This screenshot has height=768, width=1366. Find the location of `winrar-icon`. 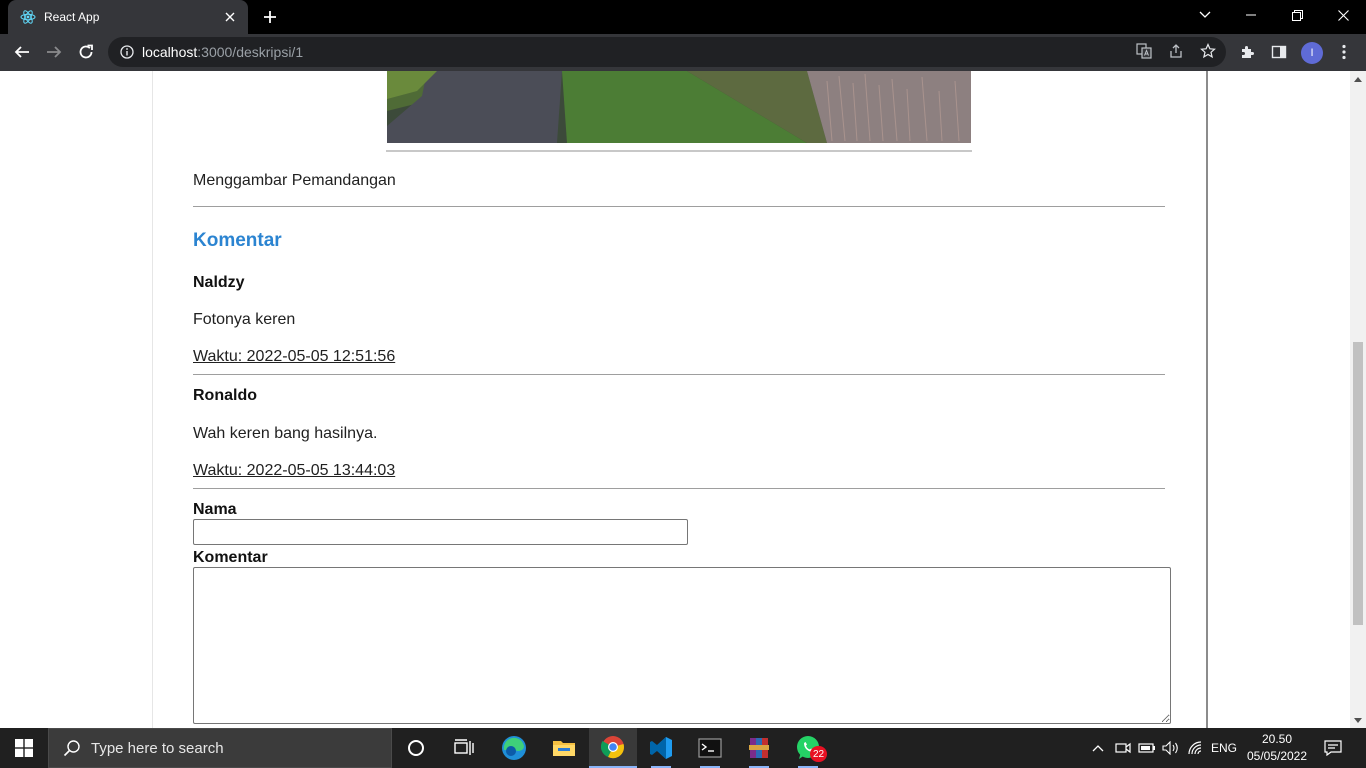

winrar-icon is located at coordinates (759, 748).